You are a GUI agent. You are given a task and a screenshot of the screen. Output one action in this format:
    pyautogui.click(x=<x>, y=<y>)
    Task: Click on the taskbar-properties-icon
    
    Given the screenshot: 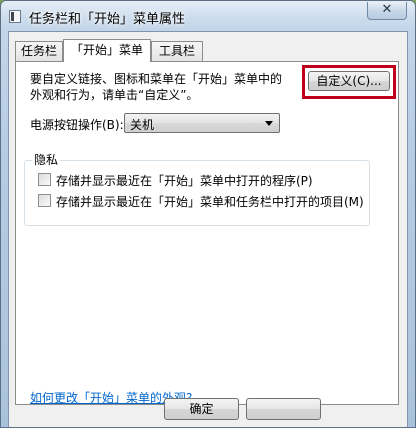 What is the action you would take?
    pyautogui.click(x=15, y=16)
    